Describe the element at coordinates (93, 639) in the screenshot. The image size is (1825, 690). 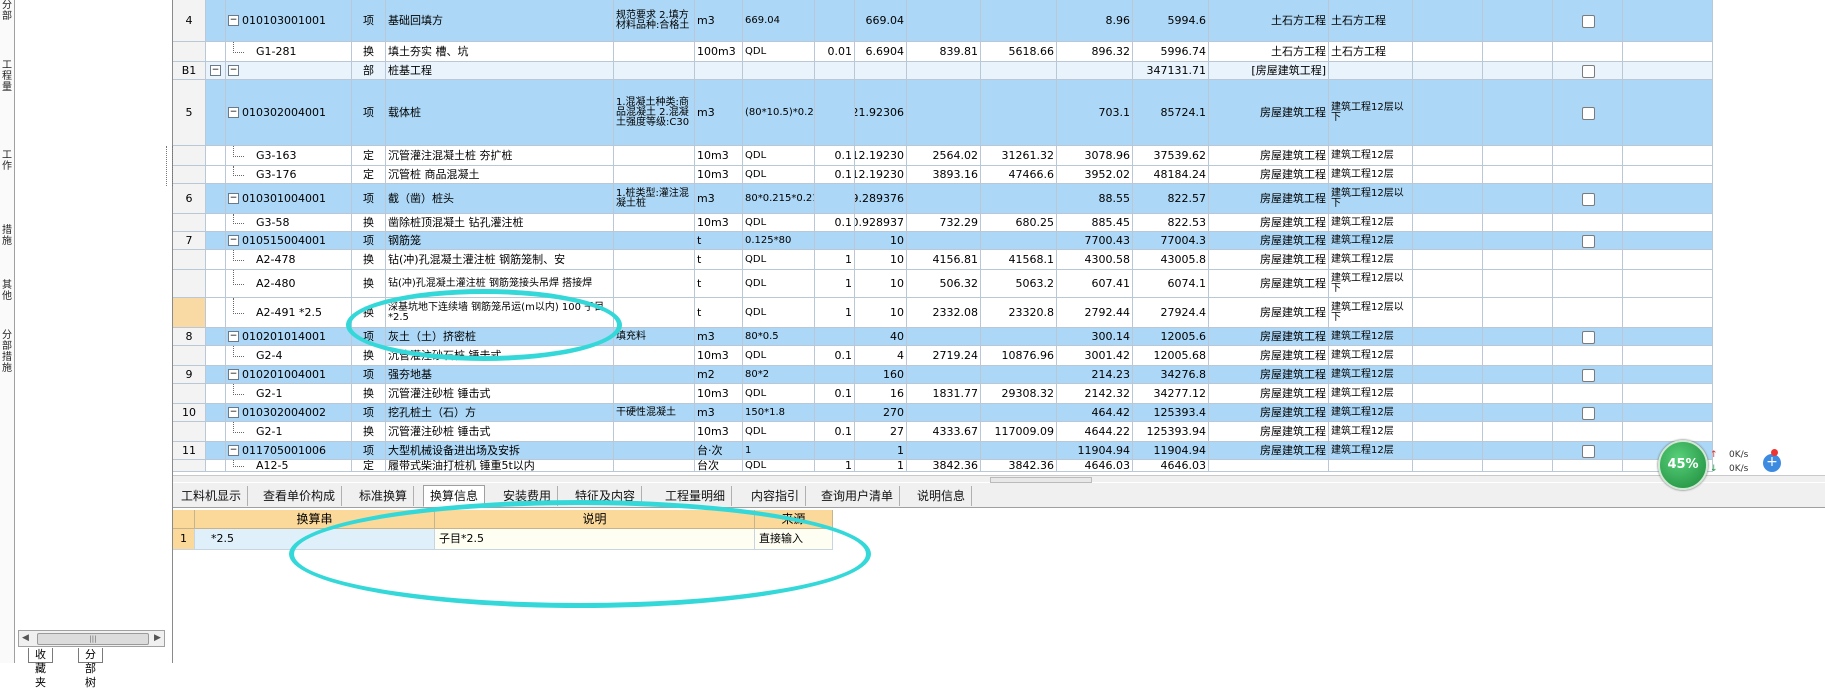
I see `scroll-thumb: |||` at that location.